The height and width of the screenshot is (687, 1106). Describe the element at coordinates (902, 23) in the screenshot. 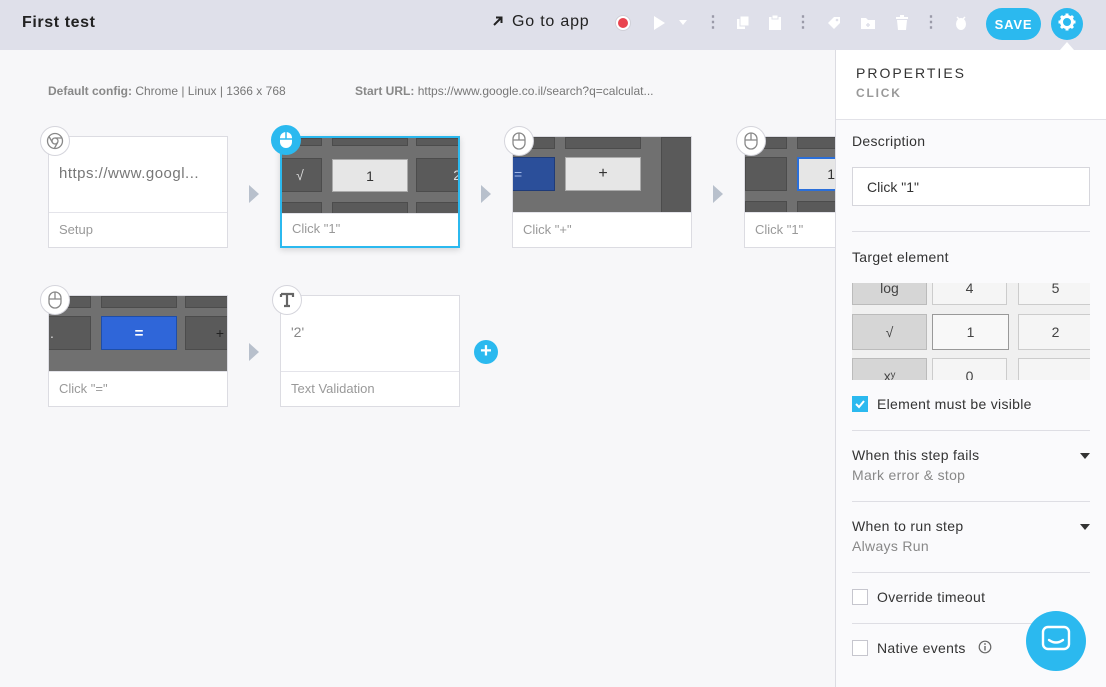

I see `trash-icon` at that location.